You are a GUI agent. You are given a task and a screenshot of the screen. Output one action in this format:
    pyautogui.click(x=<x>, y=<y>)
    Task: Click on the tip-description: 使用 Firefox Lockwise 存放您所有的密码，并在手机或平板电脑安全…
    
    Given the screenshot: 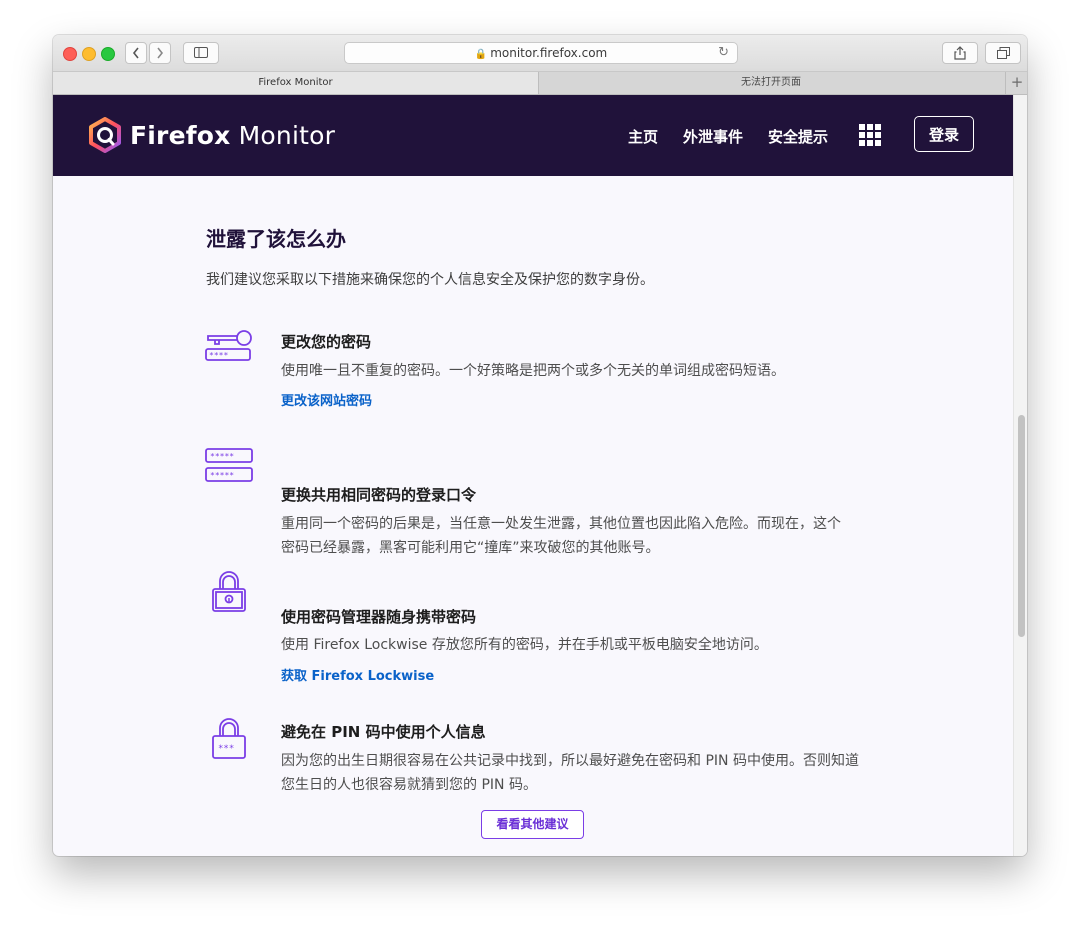 What is the action you would take?
    pyautogui.click(x=524, y=645)
    